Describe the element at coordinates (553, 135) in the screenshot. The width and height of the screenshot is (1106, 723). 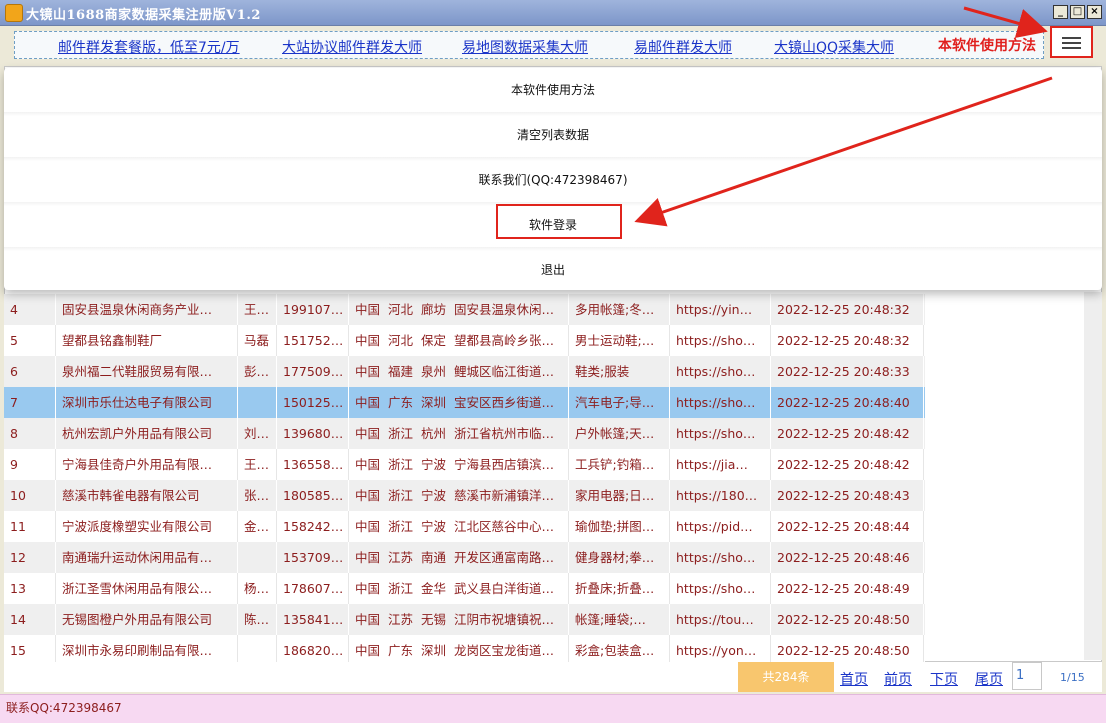
I see `menu-item-clear-list: 清空列表数据` at that location.